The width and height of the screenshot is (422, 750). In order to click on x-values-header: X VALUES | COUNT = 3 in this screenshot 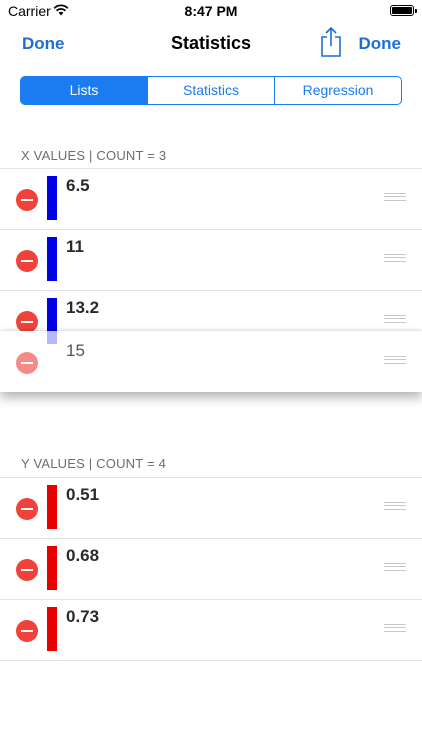, I will do `click(94, 155)`.